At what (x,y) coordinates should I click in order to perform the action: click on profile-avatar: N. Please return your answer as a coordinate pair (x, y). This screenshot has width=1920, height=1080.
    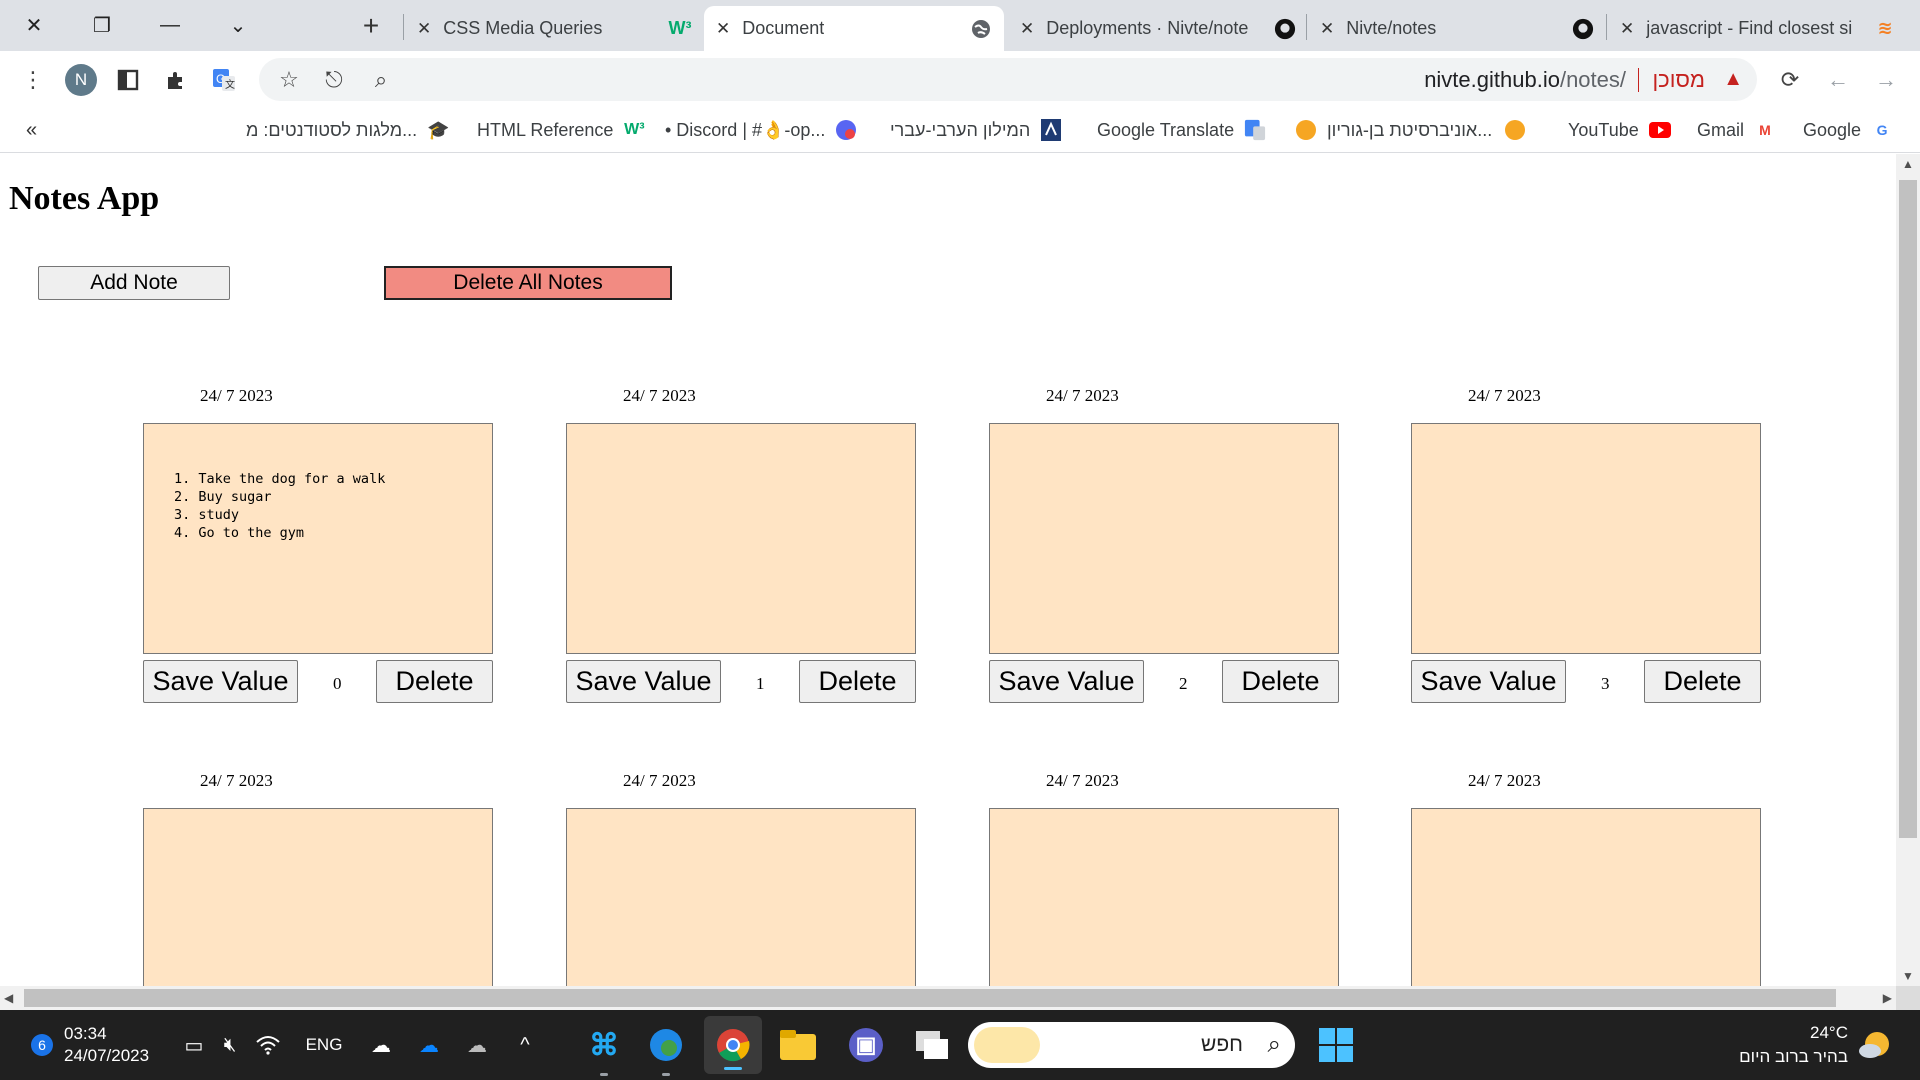
    Looking at the image, I should click on (81, 79).